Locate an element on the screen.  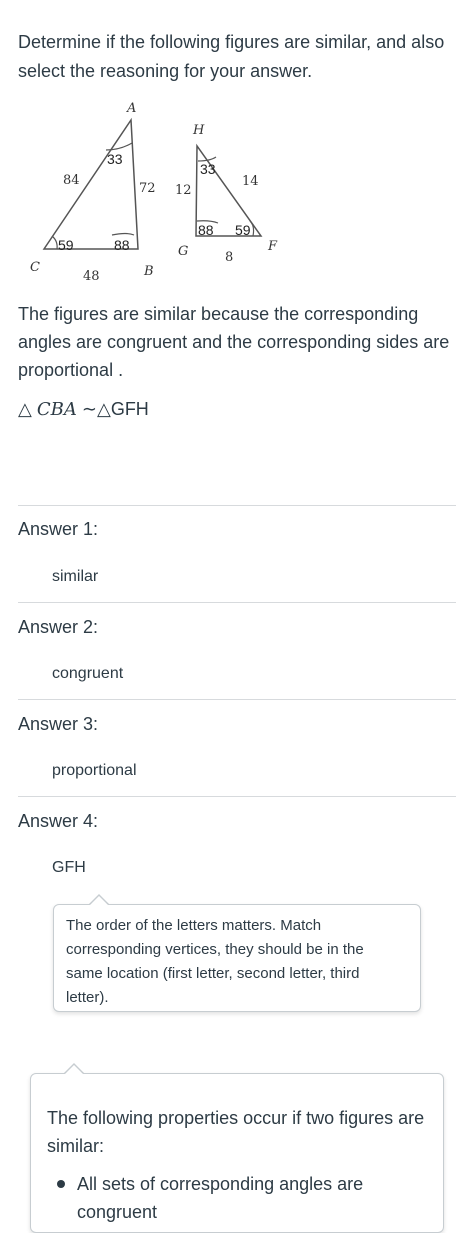
side-cb-label: 48 is located at coordinates (91, 276).